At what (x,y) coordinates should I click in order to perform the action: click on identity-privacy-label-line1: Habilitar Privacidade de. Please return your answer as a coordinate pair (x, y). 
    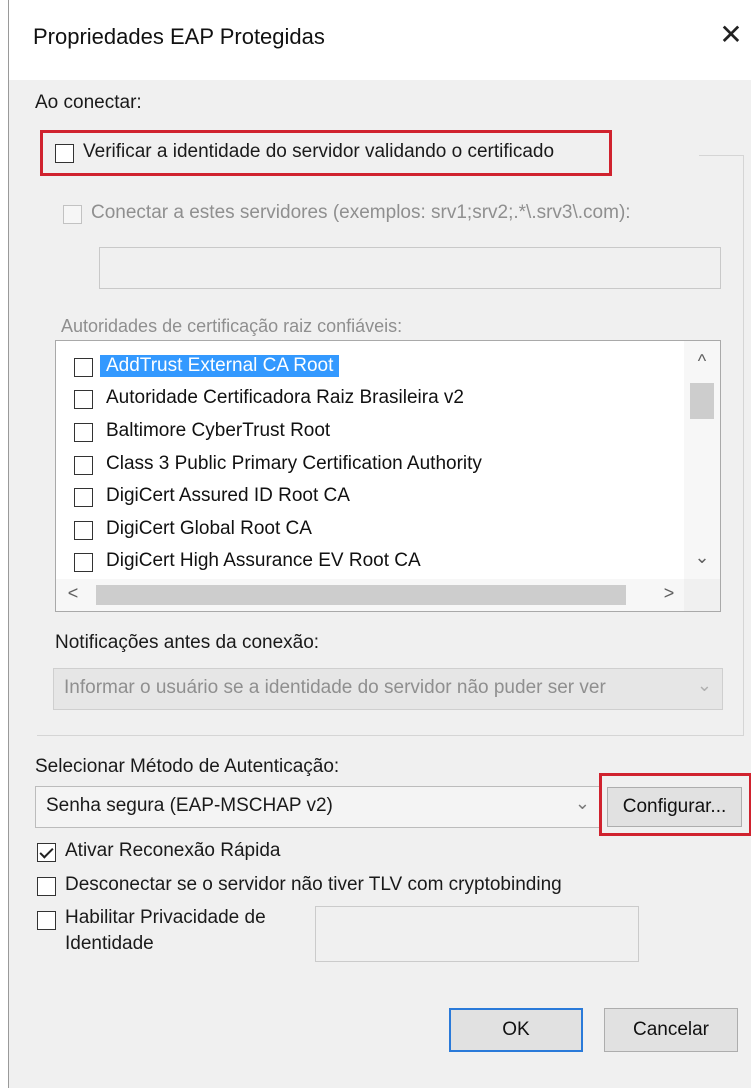
    Looking at the image, I should click on (165, 918).